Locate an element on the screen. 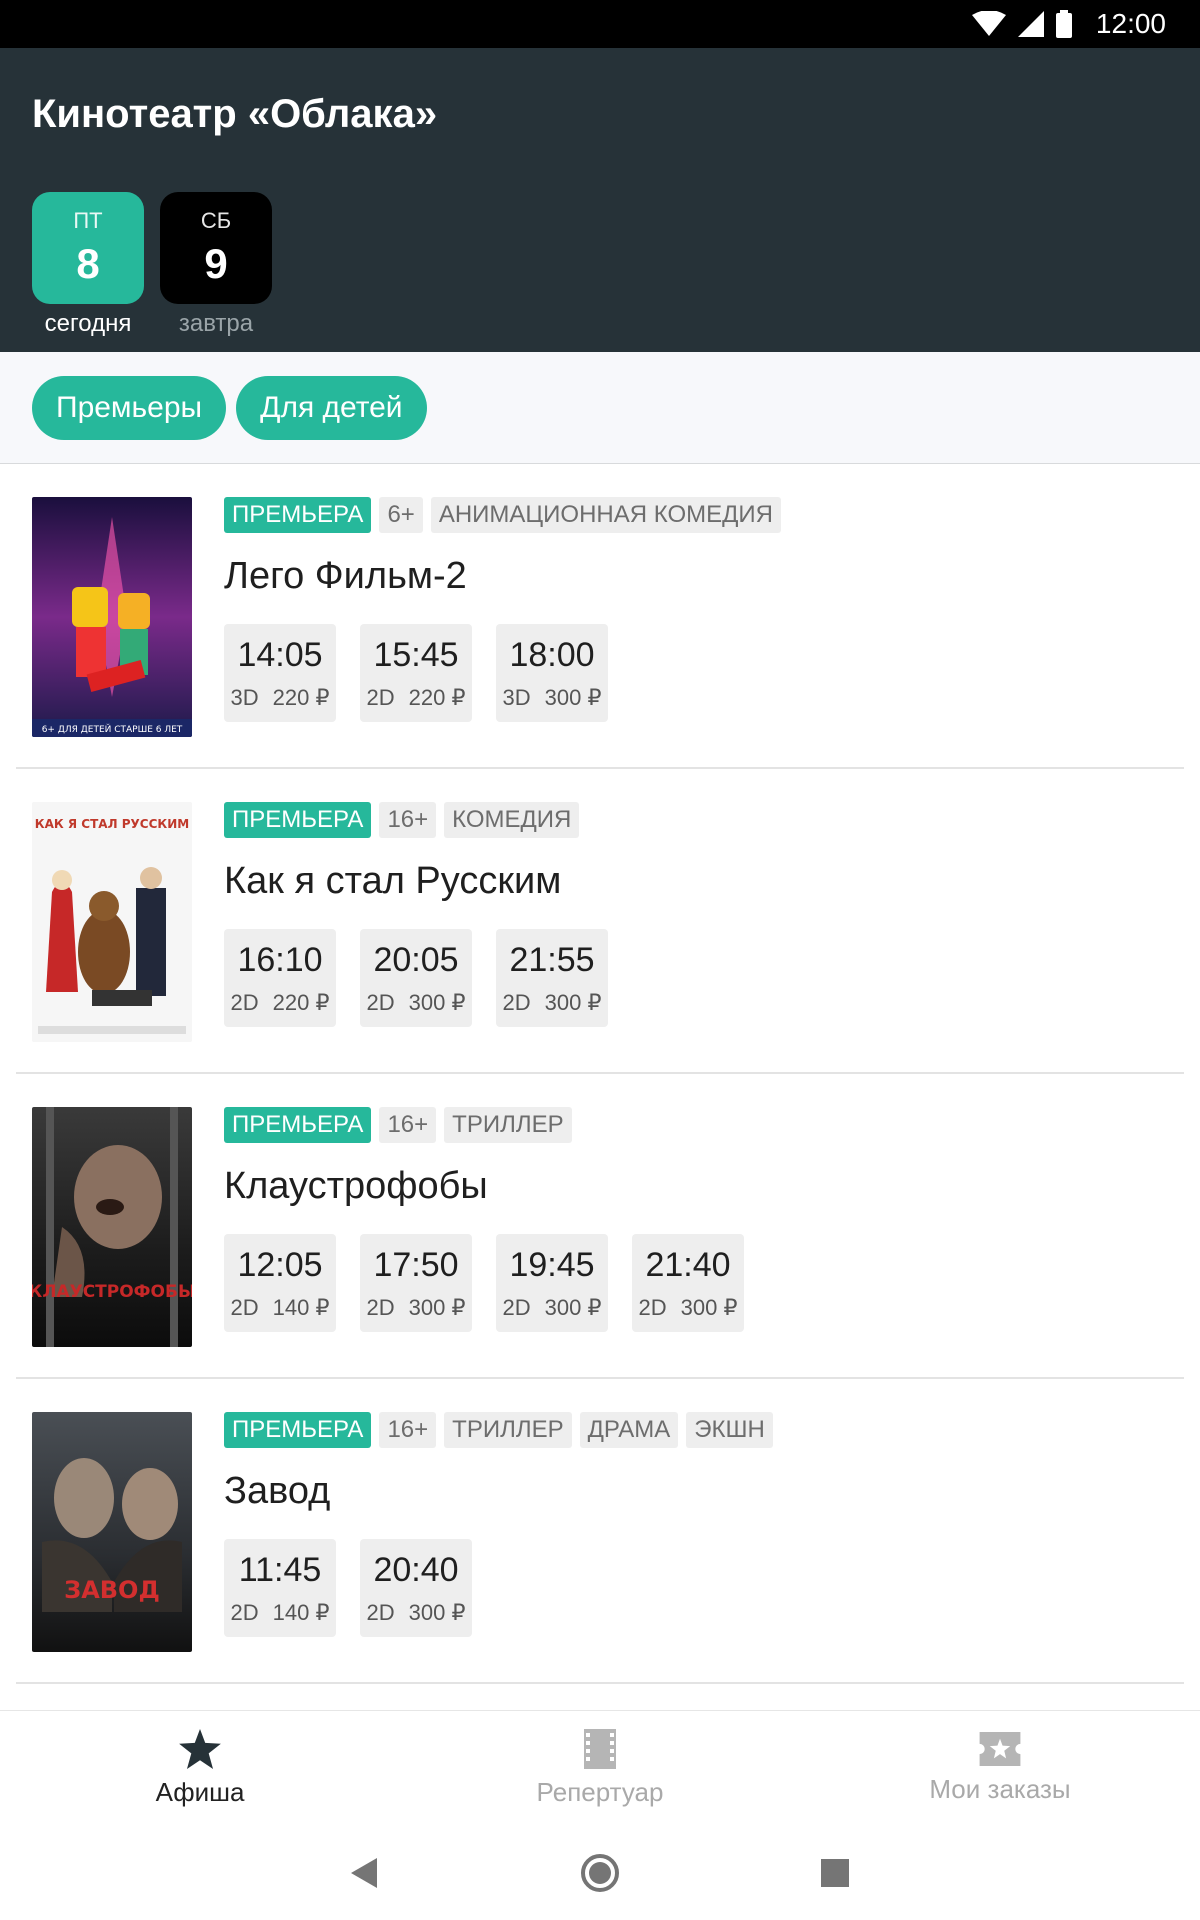  session-time: 21:40 is located at coordinates (688, 1264).